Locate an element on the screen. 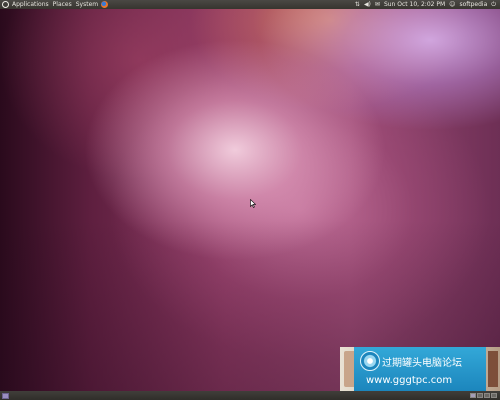  ubuntu-logo-icon is located at coordinates (5, 4).